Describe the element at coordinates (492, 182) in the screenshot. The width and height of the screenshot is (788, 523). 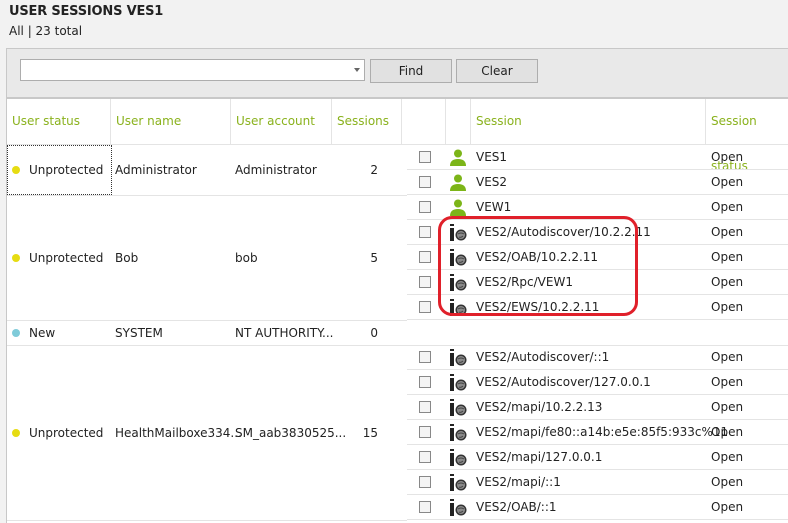
I see `session-name: VES2` at that location.